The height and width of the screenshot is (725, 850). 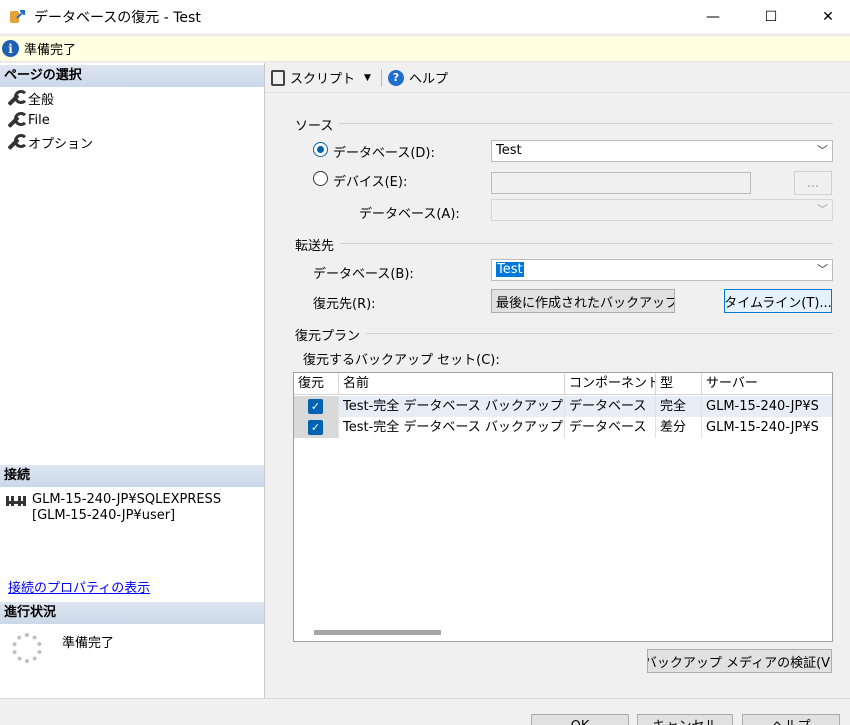 What do you see at coordinates (127, 499) in the screenshot?
I see `connection-server: GLM-15-240-JP¥SQLEXPRESS` at bounding box center [127, 499].